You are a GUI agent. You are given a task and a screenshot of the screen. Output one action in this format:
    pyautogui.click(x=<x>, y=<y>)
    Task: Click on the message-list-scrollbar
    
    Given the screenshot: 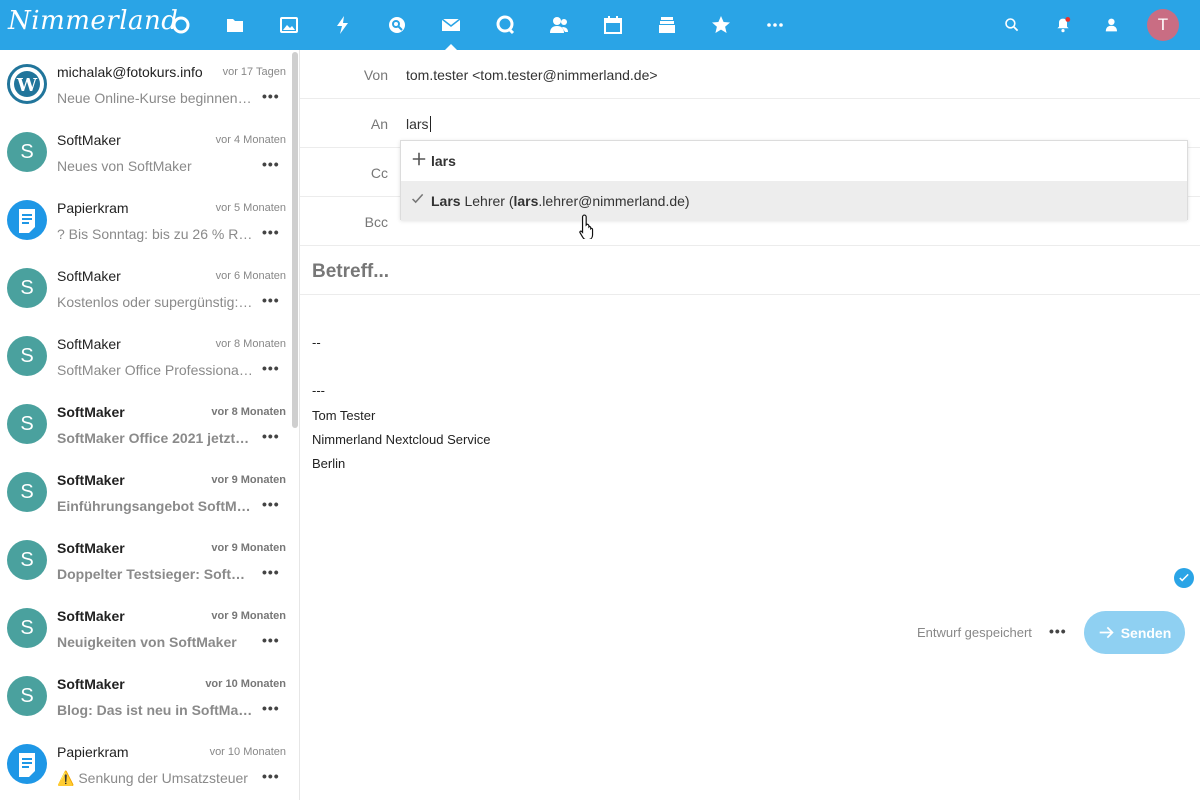 What is the action you would take?
    pyautogui.click(x=295, y=240)
    